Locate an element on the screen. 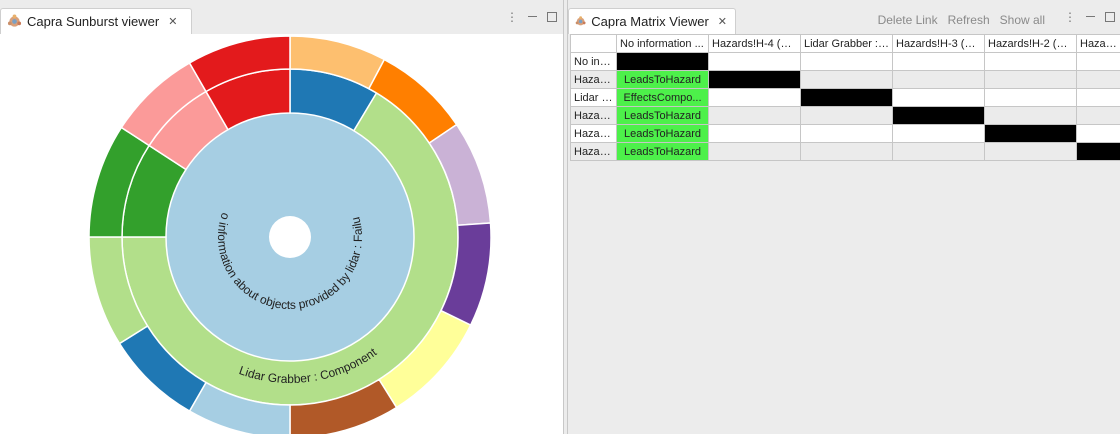 The width and height of the screenshot is (1120, 434). sunburst-tabbar: Capra Sunburst viewer ✕ ⋮ is located at coordinates (281, 17).